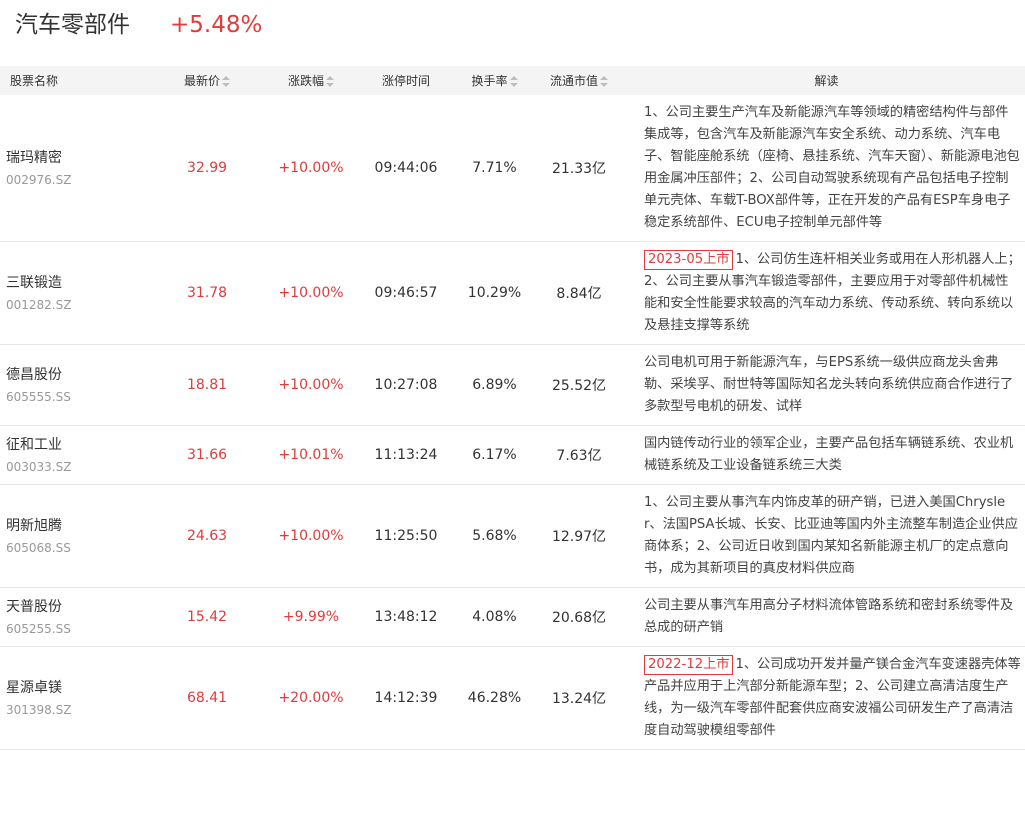 This screenshot has height=818, width=1025. I want to click on market-cap-cell: 25.52亿, so click(579, 386).